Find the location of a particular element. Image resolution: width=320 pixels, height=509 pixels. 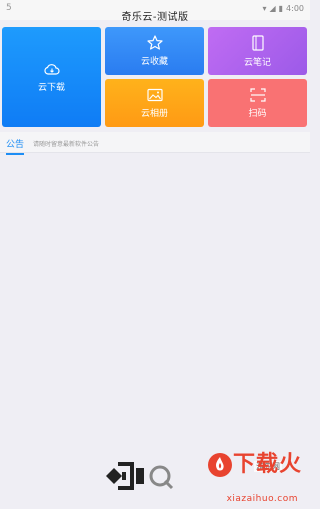

cloud-download-button: 云下载 is located at coordinates (51, 77).